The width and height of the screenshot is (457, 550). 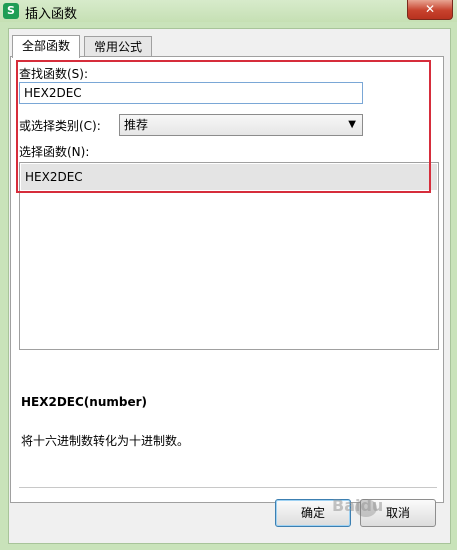 I want to click on cancel-button-label: 取消, so click(x=397, y=513).